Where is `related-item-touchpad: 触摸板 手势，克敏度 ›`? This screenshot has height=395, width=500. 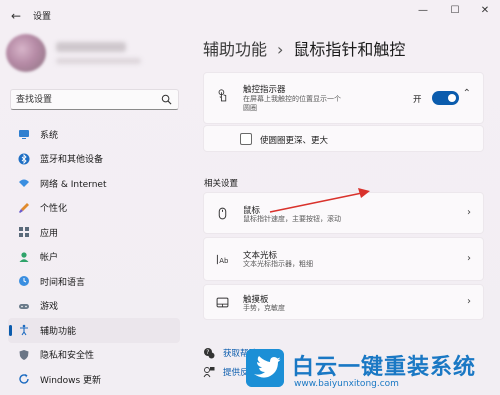 related-item-touchpad: 触摸板 手势，克敏度 › is located at coordinates (343, 302).